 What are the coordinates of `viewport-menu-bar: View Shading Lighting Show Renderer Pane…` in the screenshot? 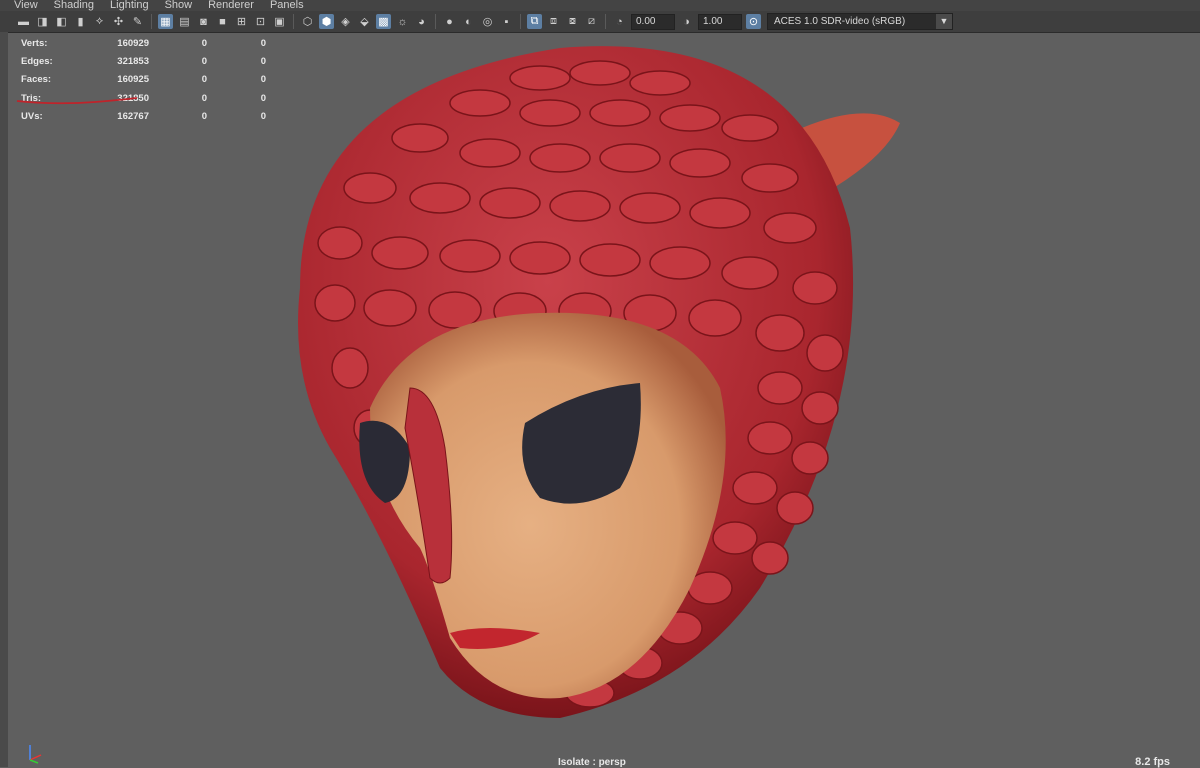 It's located at (600, 5).